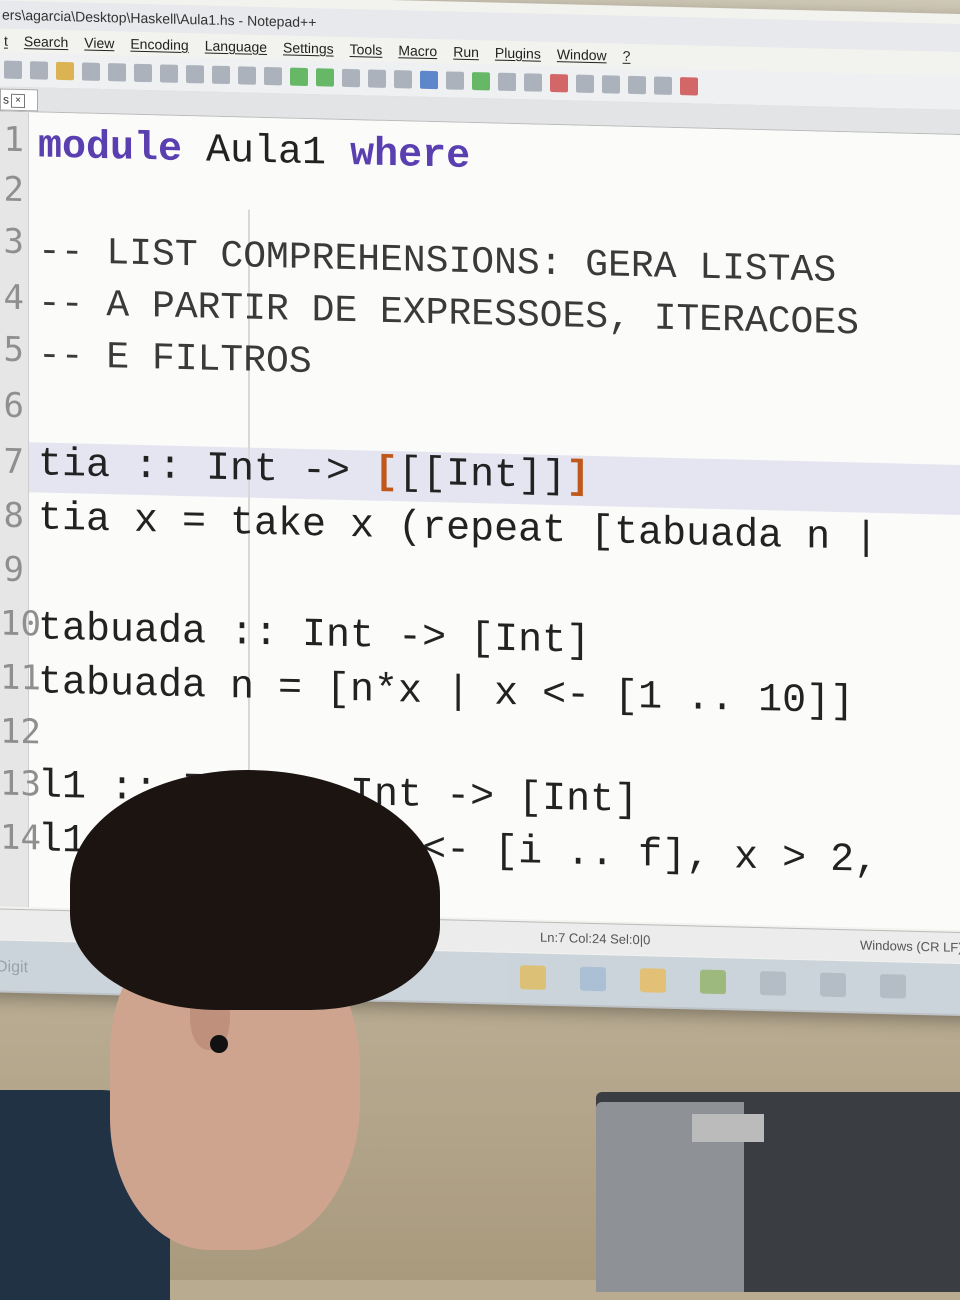 The height and width of the screenshot is (1300, 960). I want to click on undo-icon, so click(195, 74).